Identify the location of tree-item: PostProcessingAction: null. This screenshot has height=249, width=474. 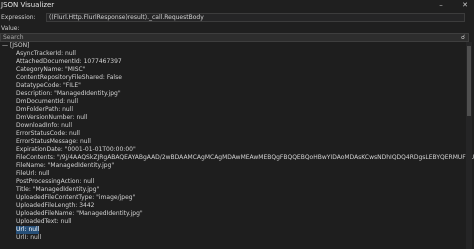
(55, 182).